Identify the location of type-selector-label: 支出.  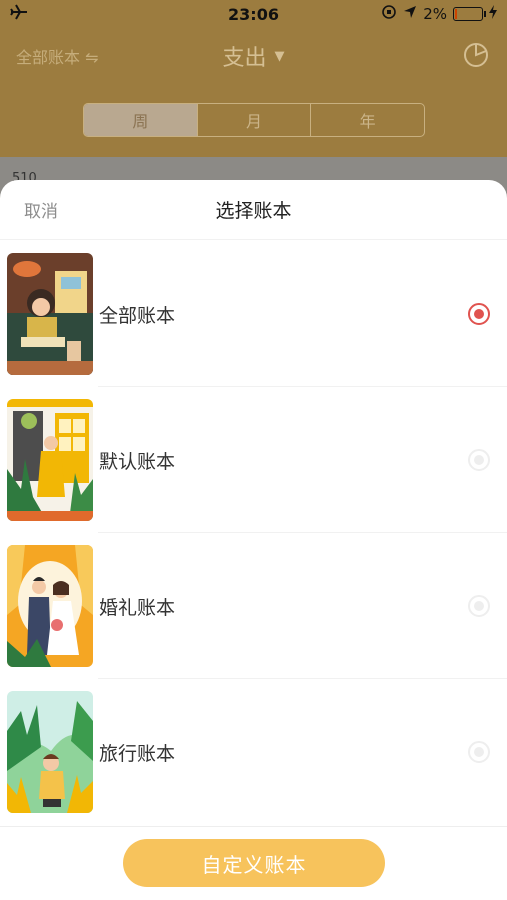
(244, 58).